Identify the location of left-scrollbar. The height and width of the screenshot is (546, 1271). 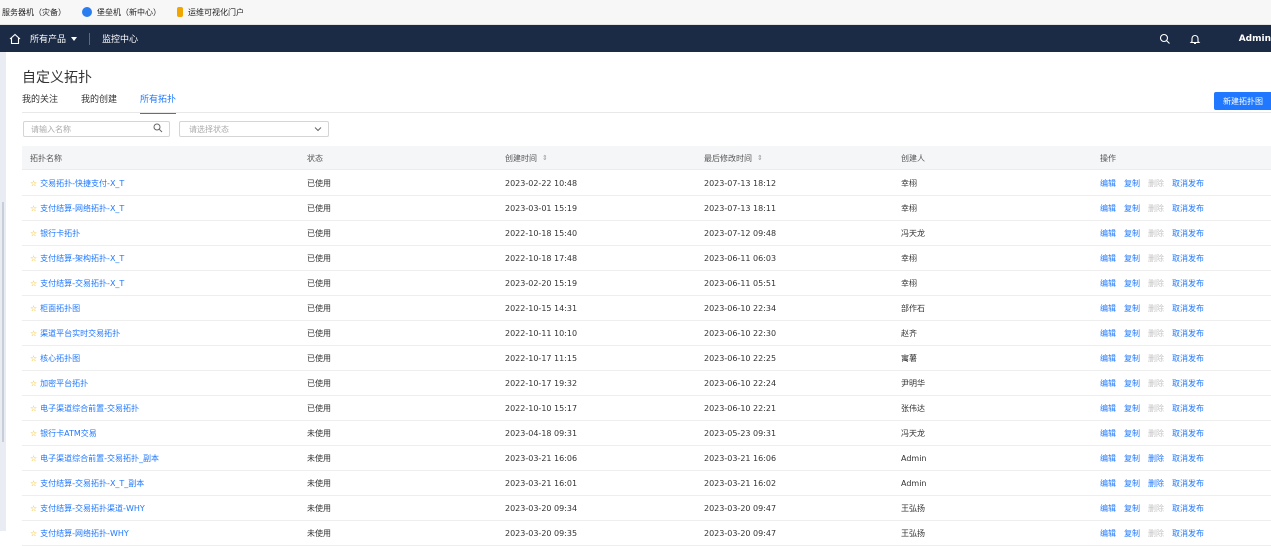
(3, 291).